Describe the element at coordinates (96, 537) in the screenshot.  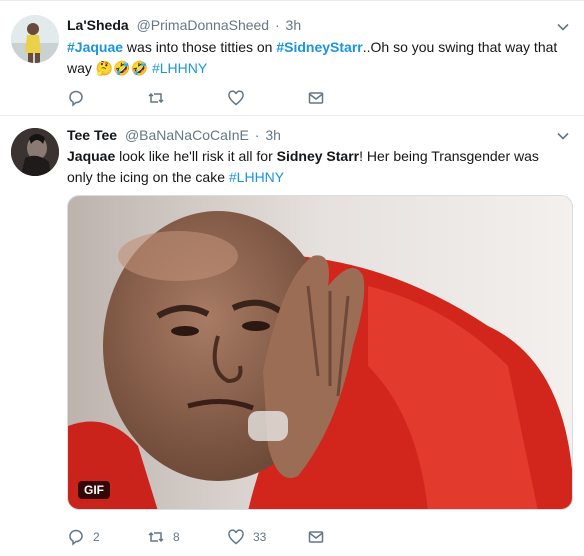
I see `reply-count: 2` at that location.